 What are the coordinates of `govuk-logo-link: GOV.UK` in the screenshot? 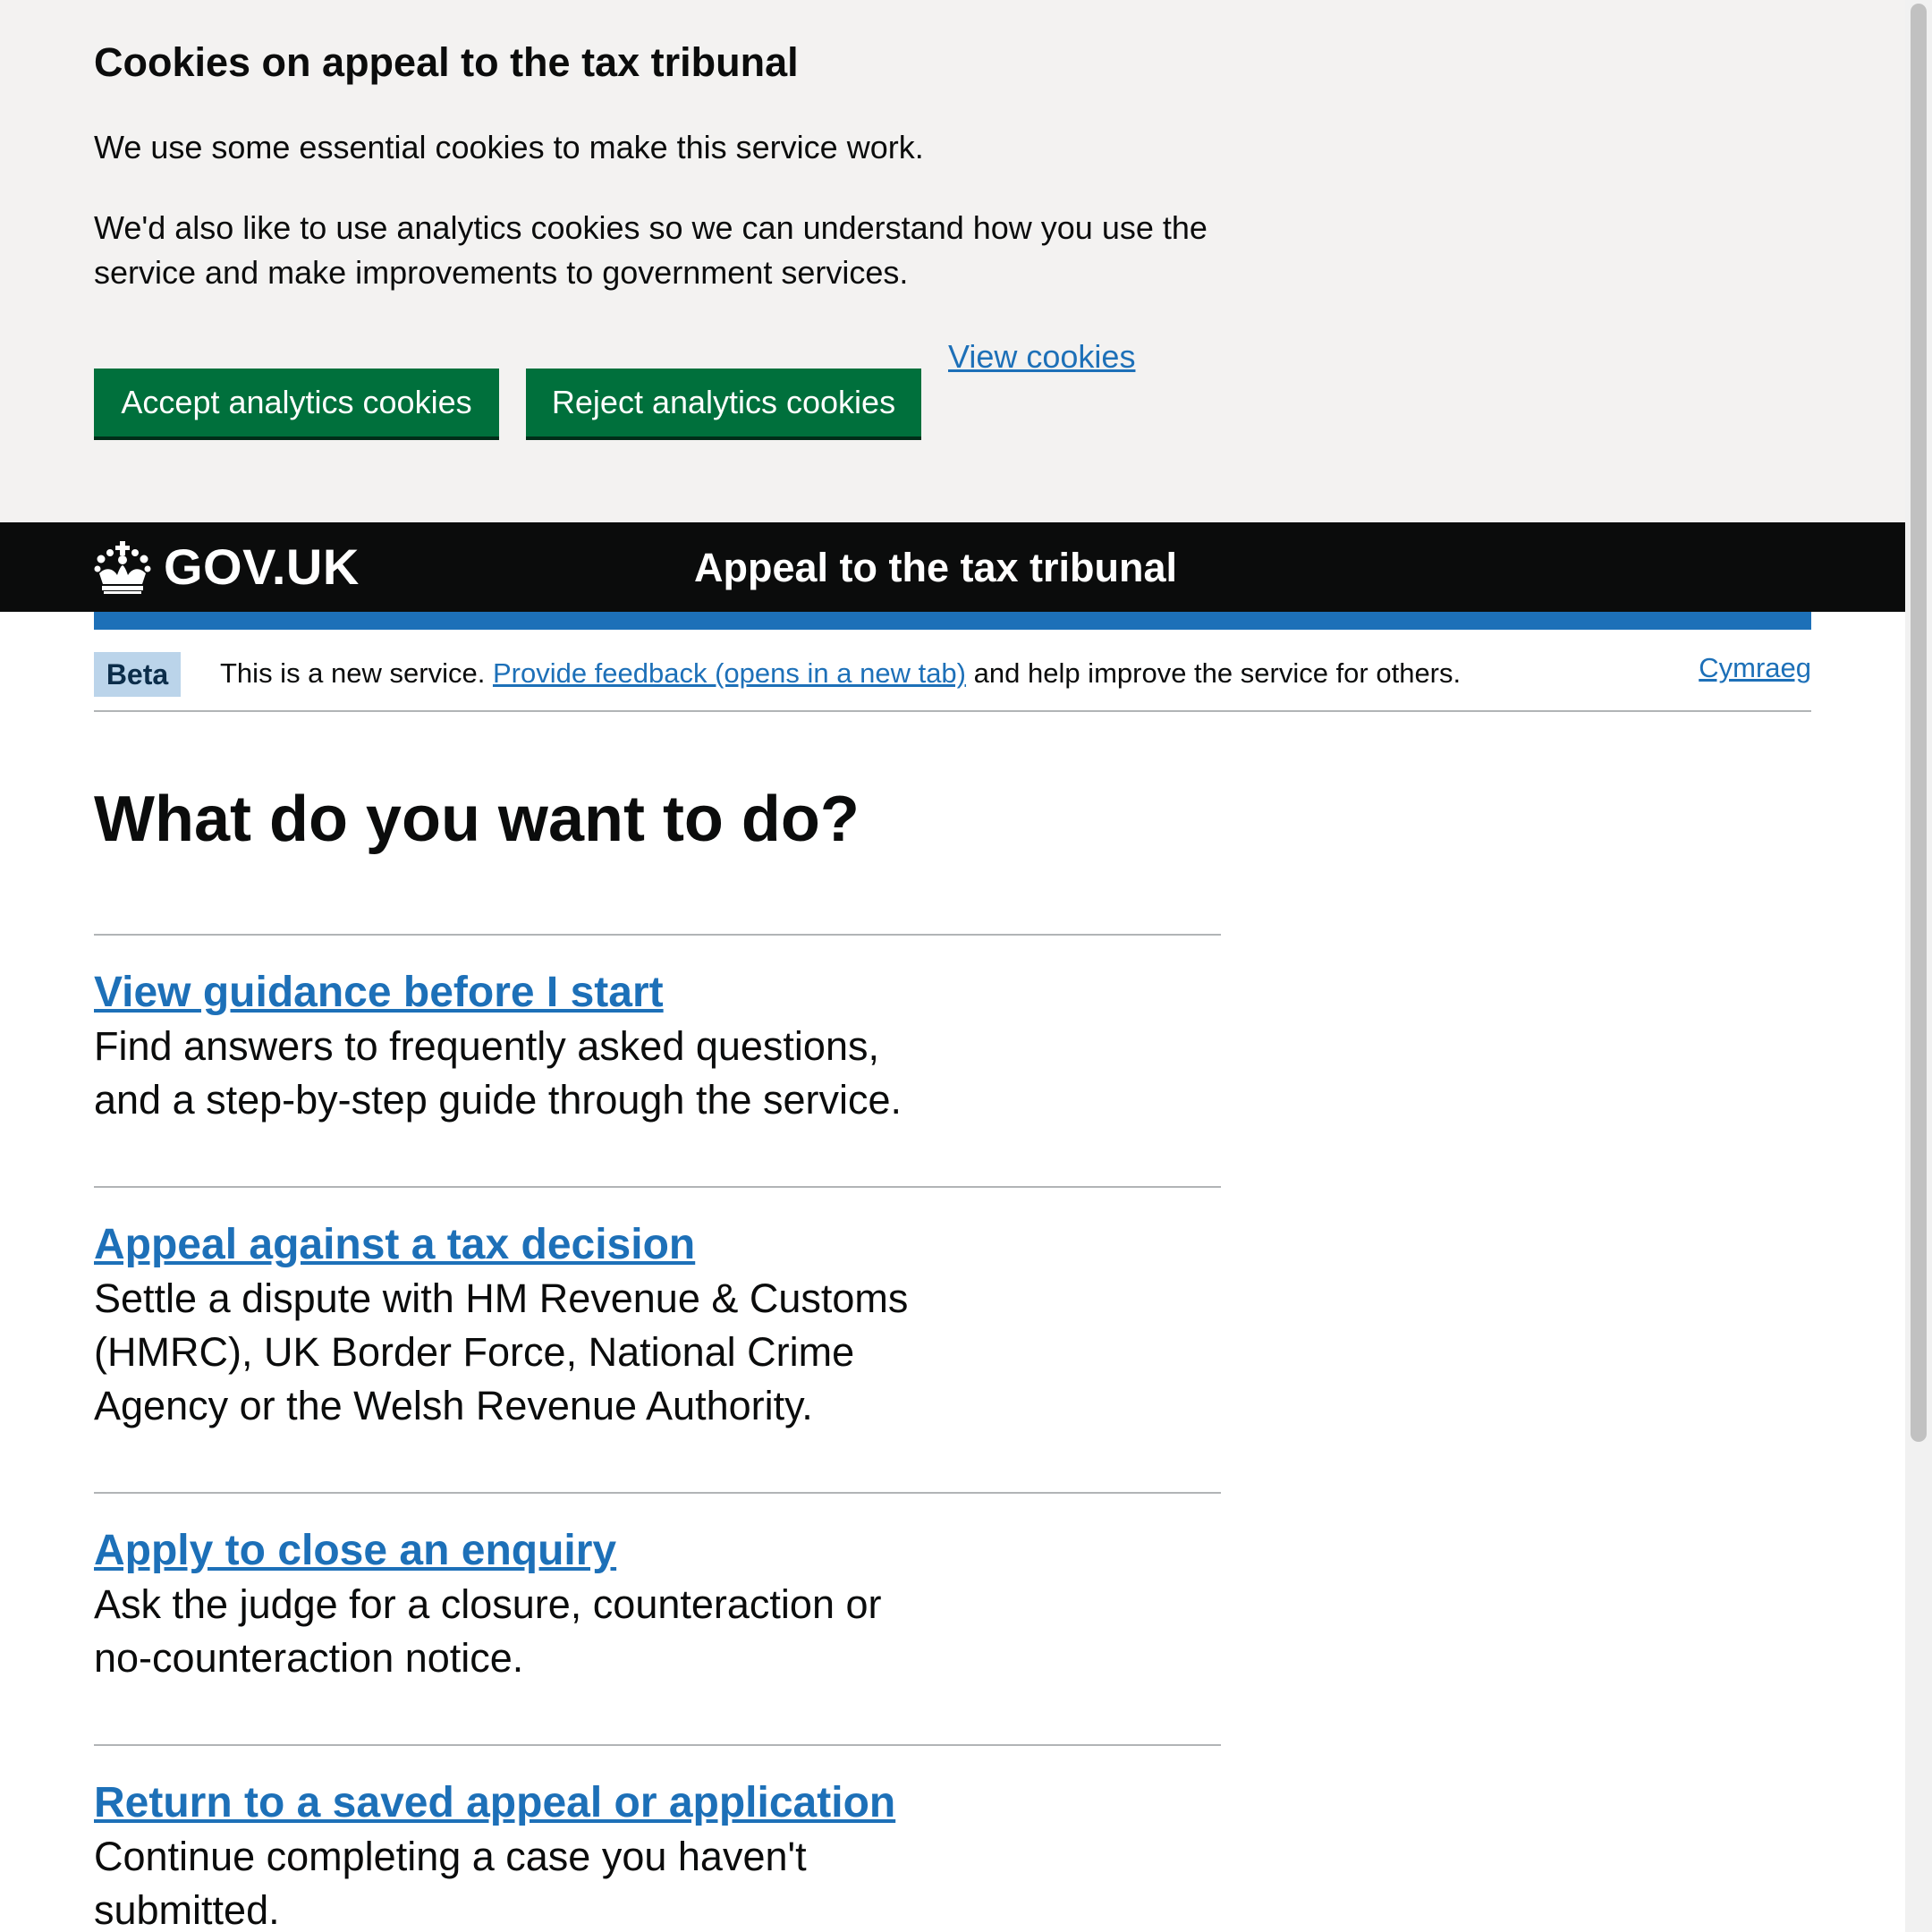 It's located at (227, 567).